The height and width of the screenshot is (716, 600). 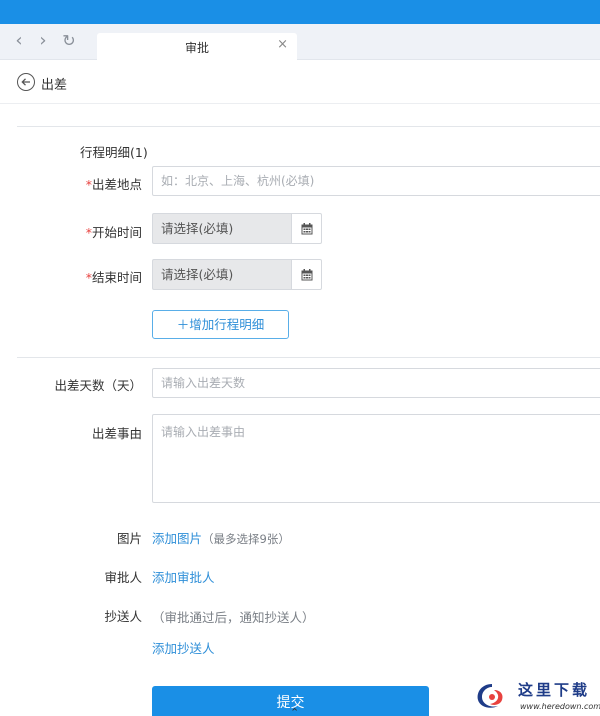 What do you see at coordinates (220, 324) in the screenshot?
I see `add-itinerary-button: ＋增加行程明细` at bounding box center [220, 324].